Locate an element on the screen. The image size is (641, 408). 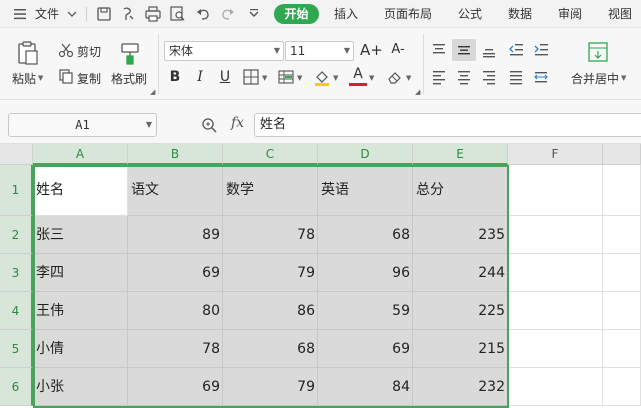
font-size-select: 11 ▼ is located at coordinates (319, 51).